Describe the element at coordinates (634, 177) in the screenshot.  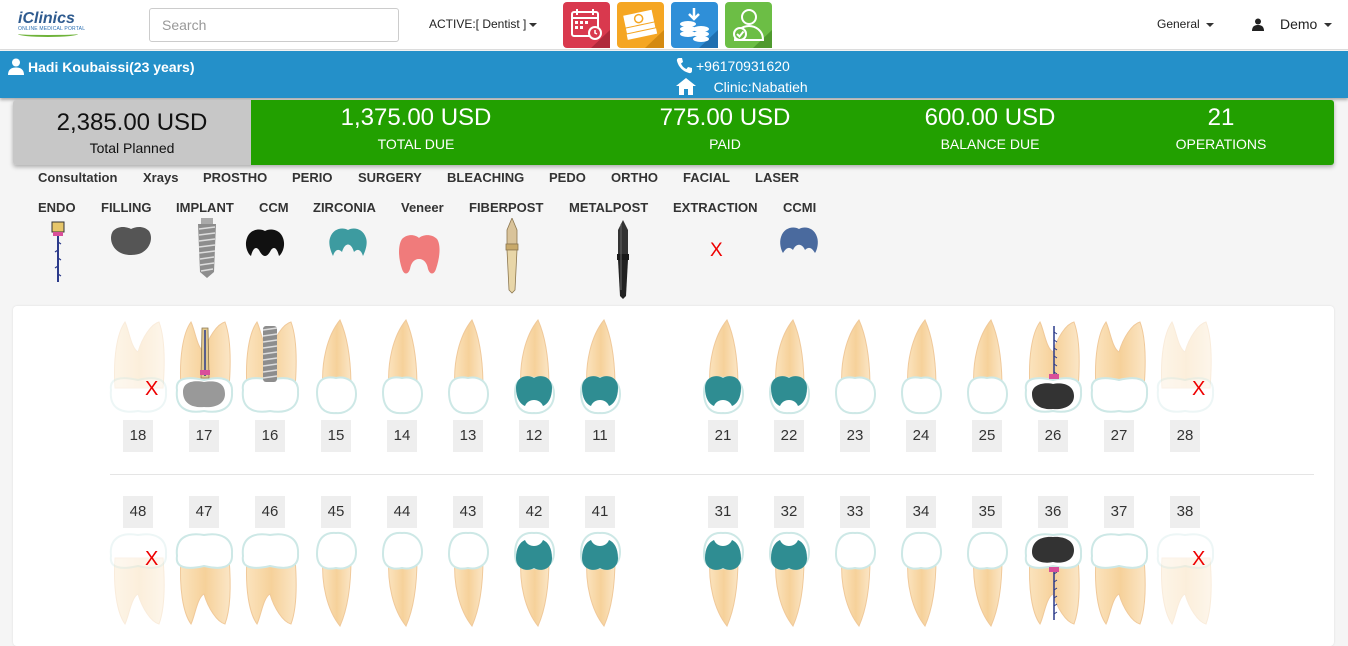
I see `category-ortho: ORTHO` at that location.